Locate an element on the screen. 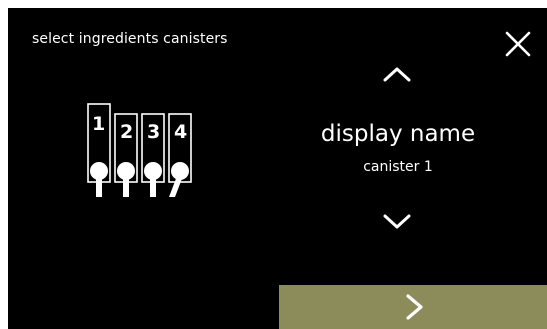 The height and width of the screenshot is (329, 547). canister-3: 3 is located at coordinates (153, 155).